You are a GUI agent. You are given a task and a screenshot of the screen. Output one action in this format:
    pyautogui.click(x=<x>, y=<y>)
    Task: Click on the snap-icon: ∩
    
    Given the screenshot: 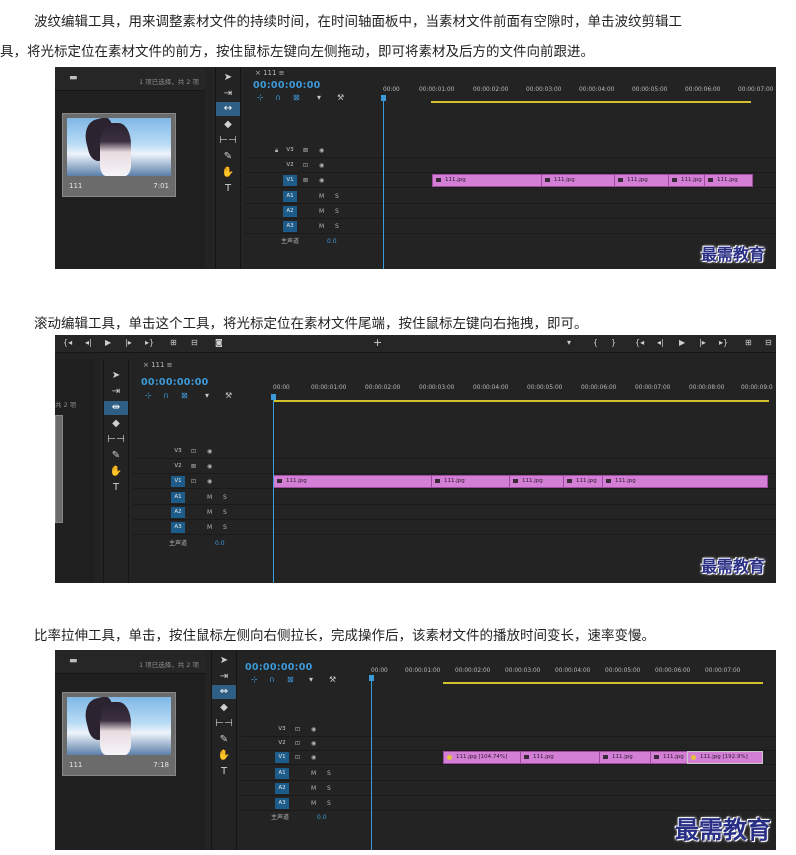 What is the action you would take?
    pyautogui.click(x=278, y=97)
    